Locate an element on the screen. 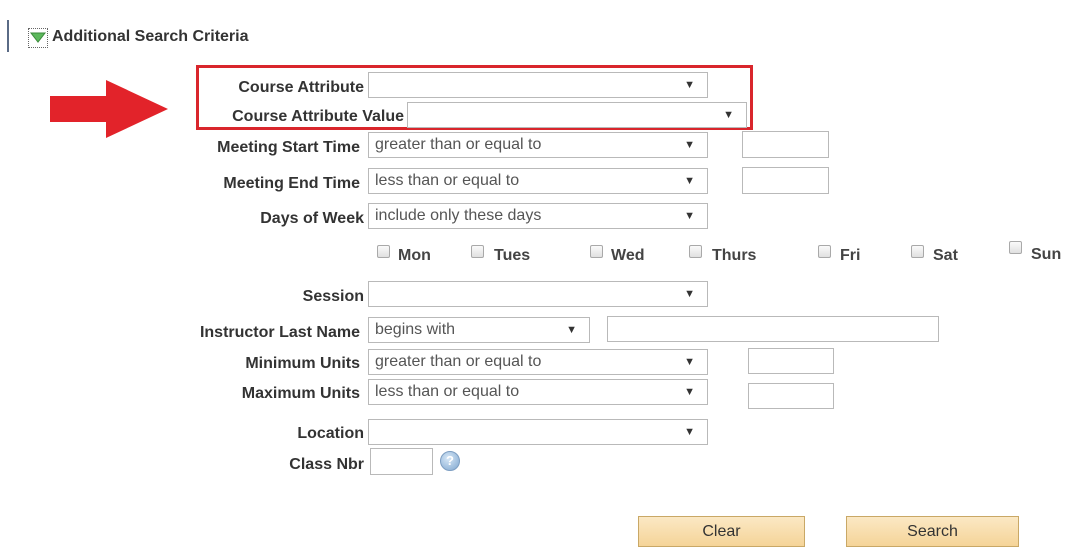 Image resolution: width=1068 pixels, height=550 pixels. meeting-start-time-operator-select: greater than or equal to ▼ is located at coordinates (538, 145).